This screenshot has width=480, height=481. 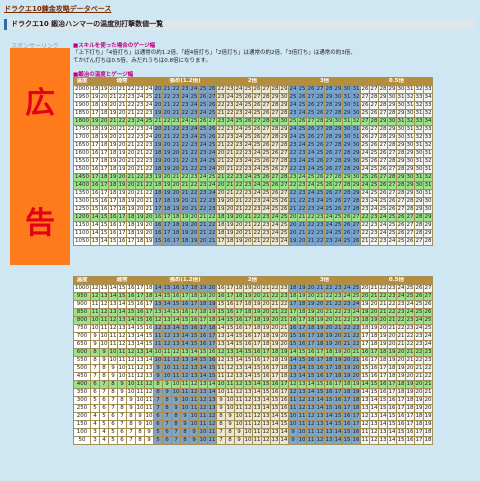 What do you see at coordinates (194, 368) in the screenshot?
I see `cell-value: 13` at bounding box center [194, 368].